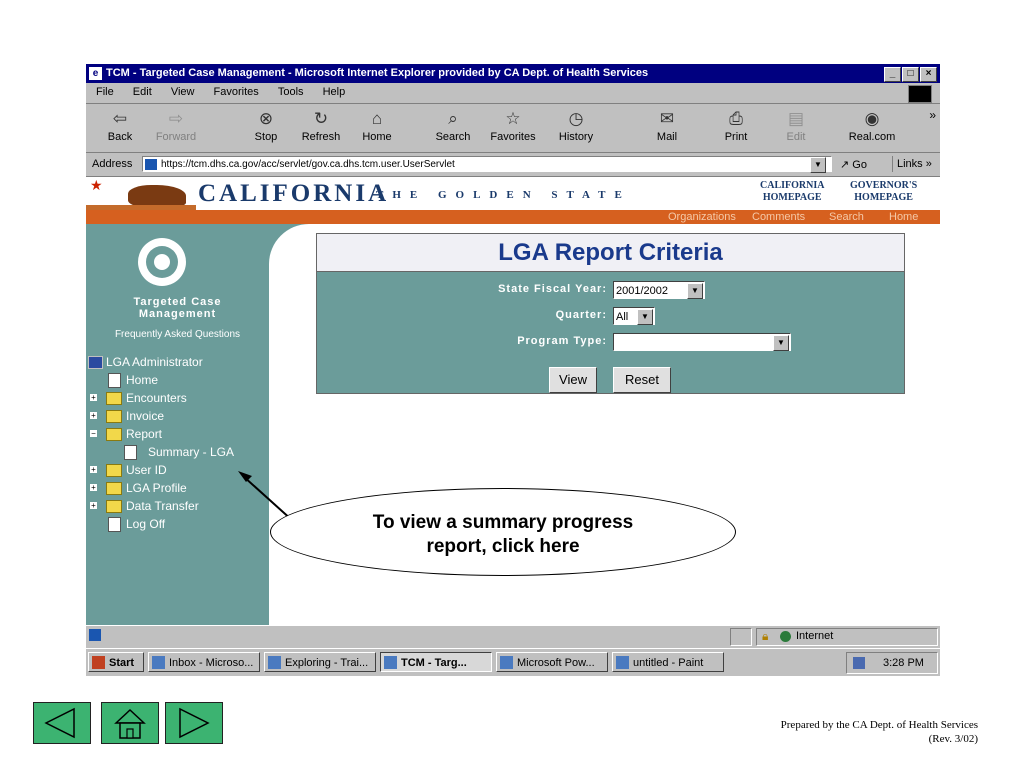 The height and width of the screenshot is (768, 1024). I want to click on previous-slide-button, so click(62, 723).